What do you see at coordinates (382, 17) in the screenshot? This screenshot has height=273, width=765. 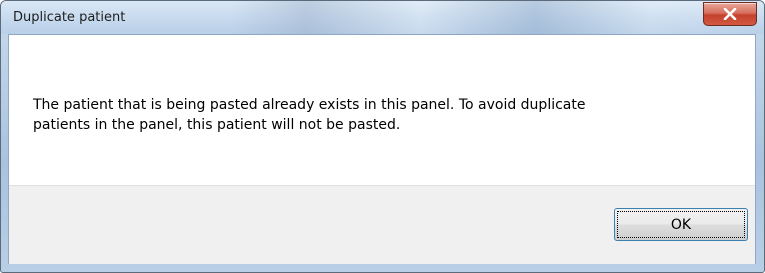 I see `title-bar: Duplicate patient` at bounding box center [382, 17].